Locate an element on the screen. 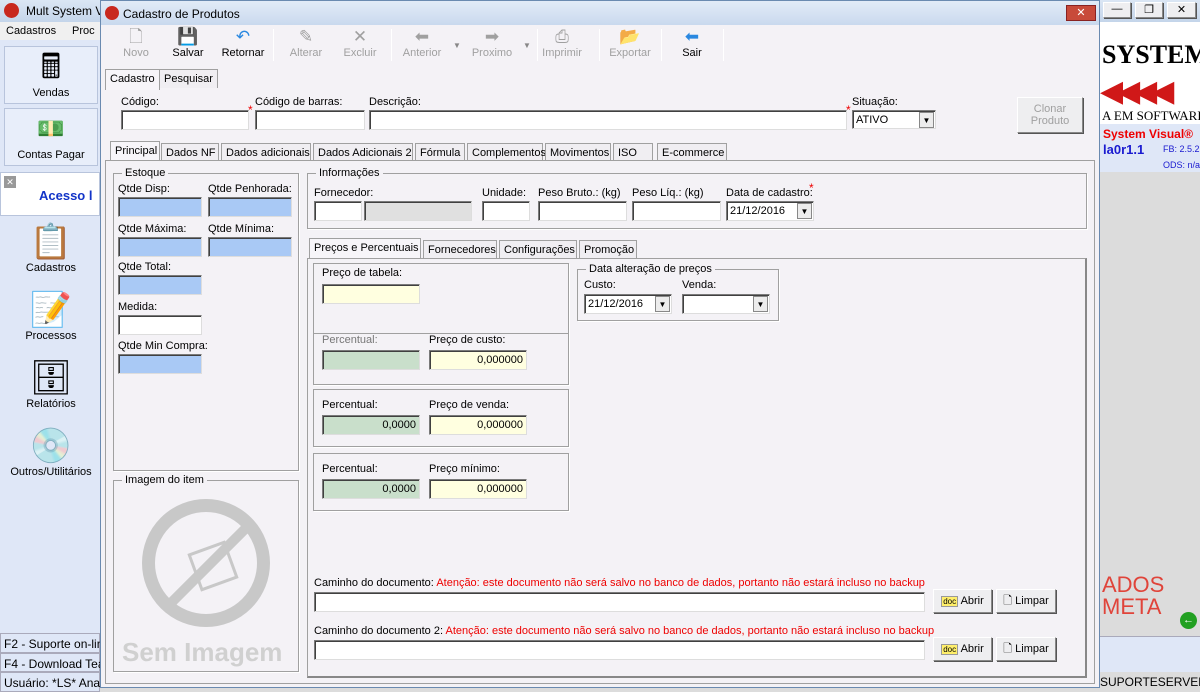 The width and height of the screenshot is (1200, 692). unidade-label: Unidade: is located at coordinates (504, 193).